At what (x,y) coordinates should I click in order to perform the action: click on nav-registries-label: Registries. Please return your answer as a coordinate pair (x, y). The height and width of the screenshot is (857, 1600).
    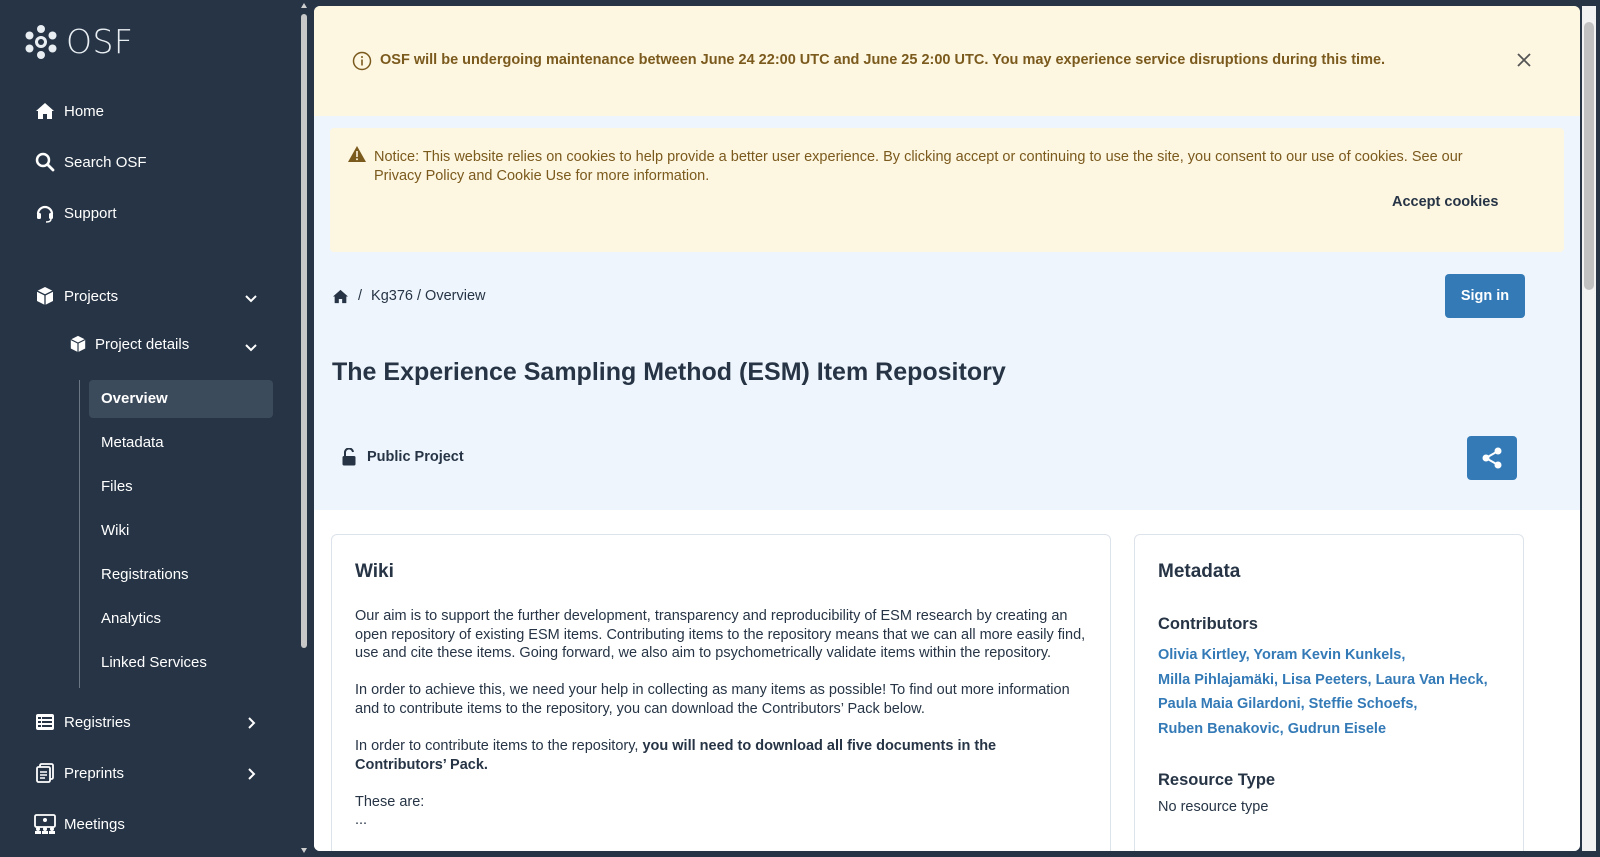
    Looking at the image, I should click on (97, 722).